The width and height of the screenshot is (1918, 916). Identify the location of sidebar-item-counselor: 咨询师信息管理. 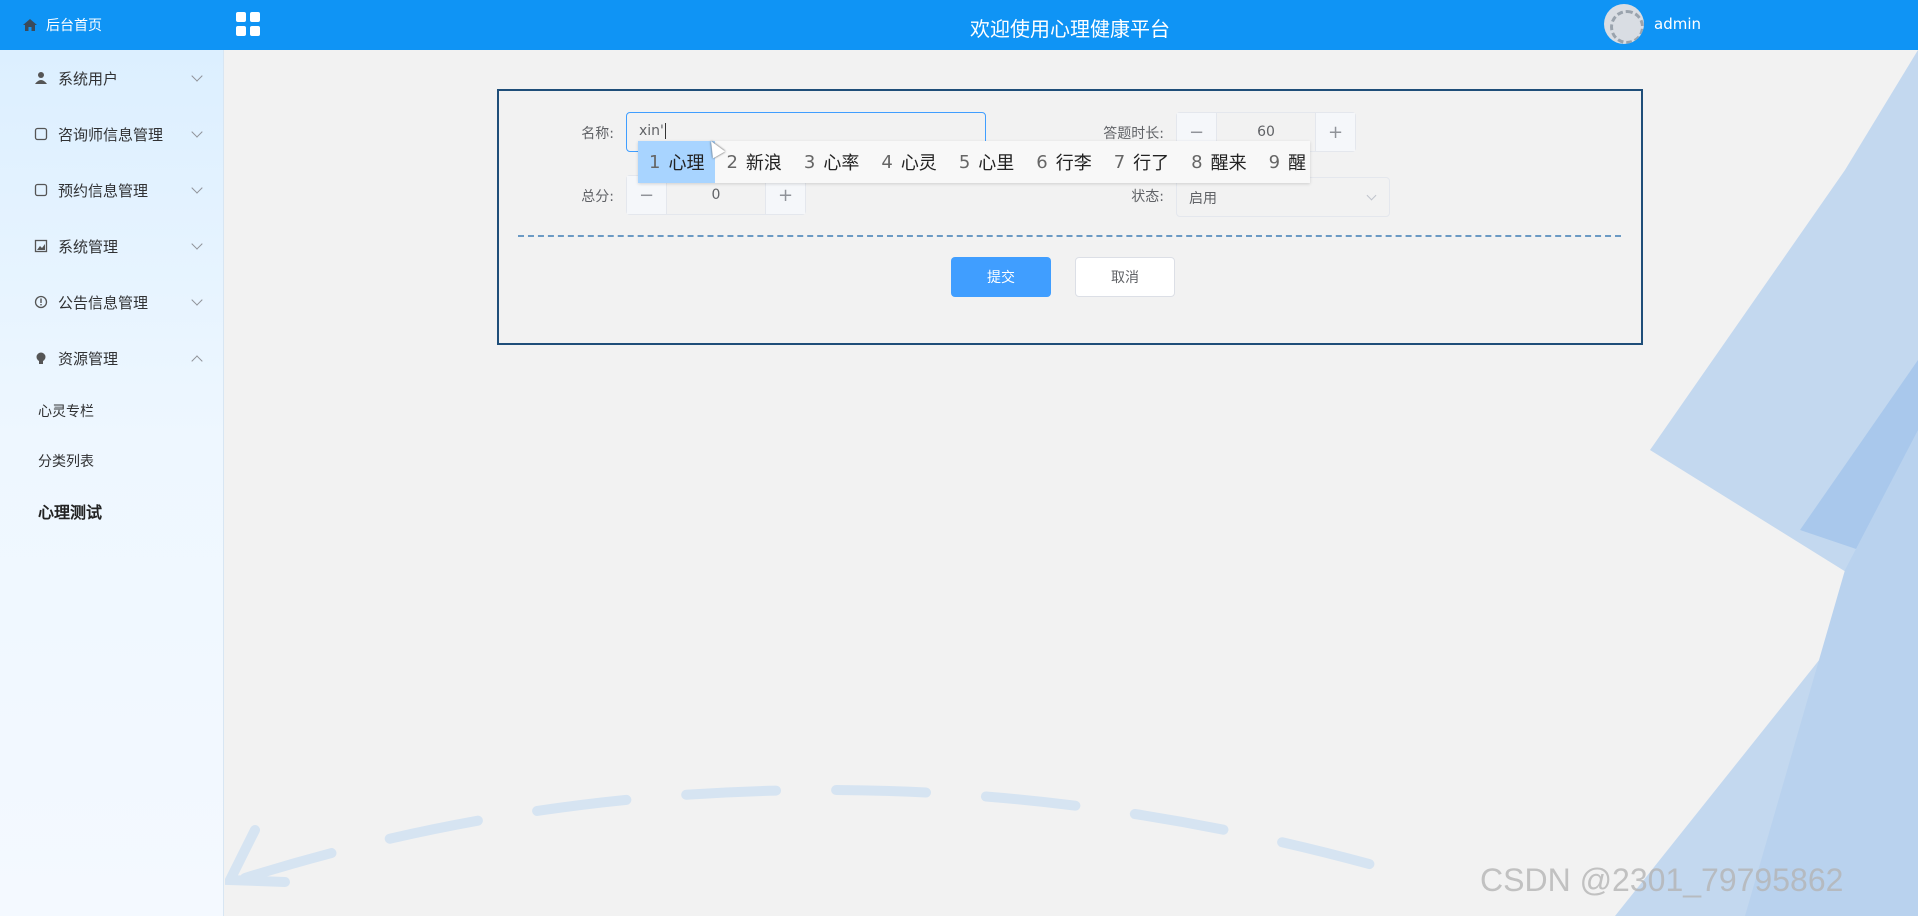
(111, 134).